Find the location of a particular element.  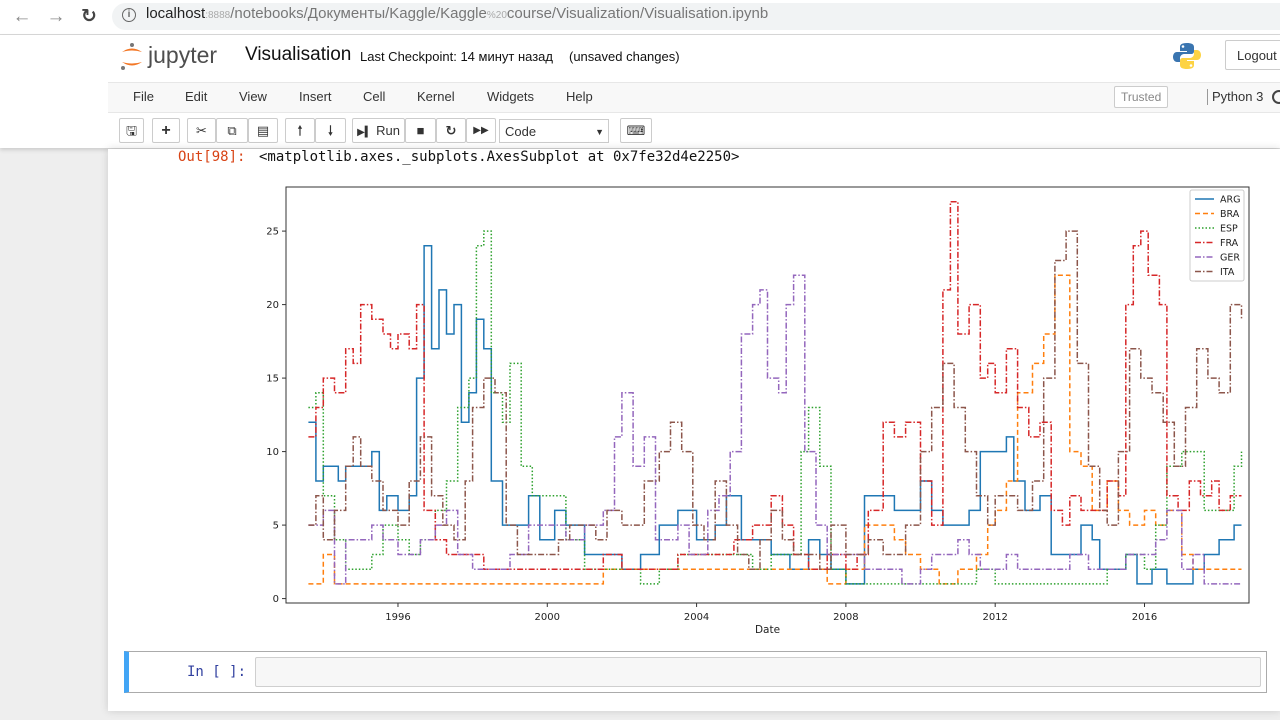

menu-view: View is located at coordinates (253, 96).